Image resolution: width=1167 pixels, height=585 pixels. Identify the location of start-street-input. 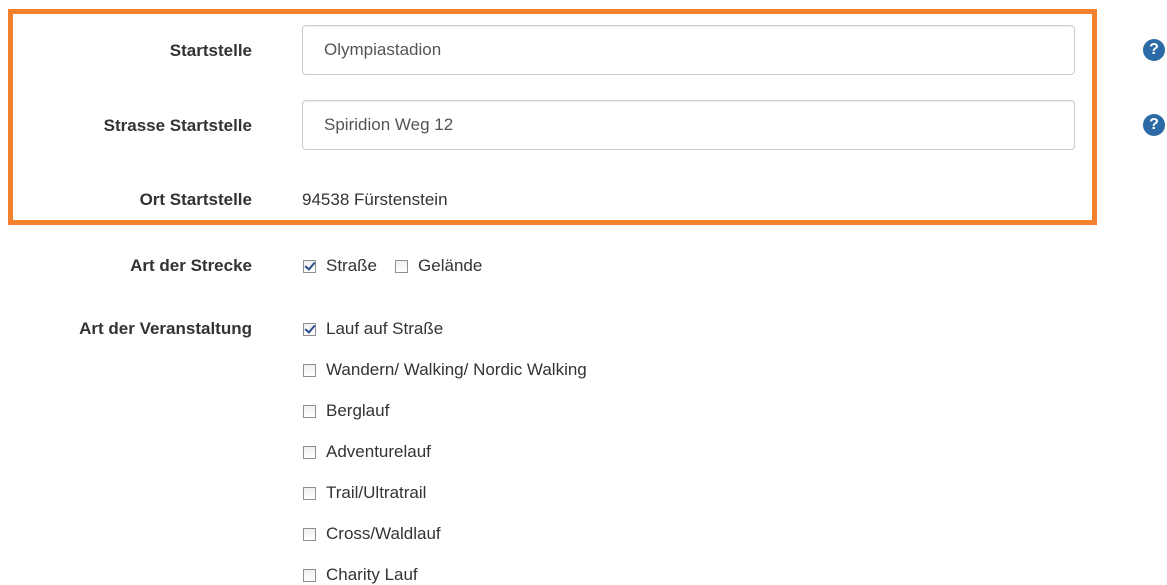
(688, 125).